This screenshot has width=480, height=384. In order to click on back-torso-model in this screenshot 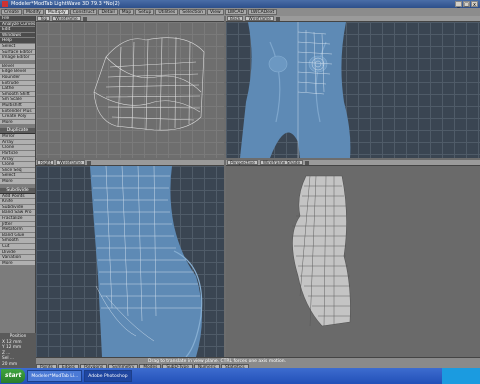, I will do `click(295, 90)`.